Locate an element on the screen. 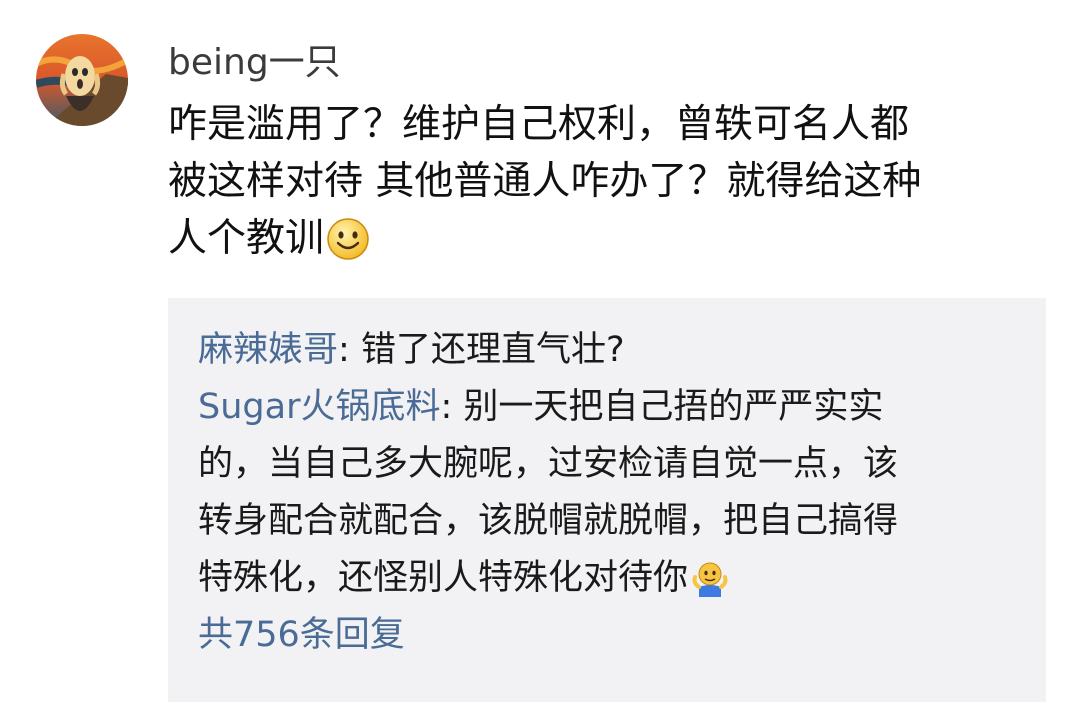  reply-text-line: 转身配合就配合，该脱帽就脱帽，把自己搞得 is located at coordinates (548, 521).